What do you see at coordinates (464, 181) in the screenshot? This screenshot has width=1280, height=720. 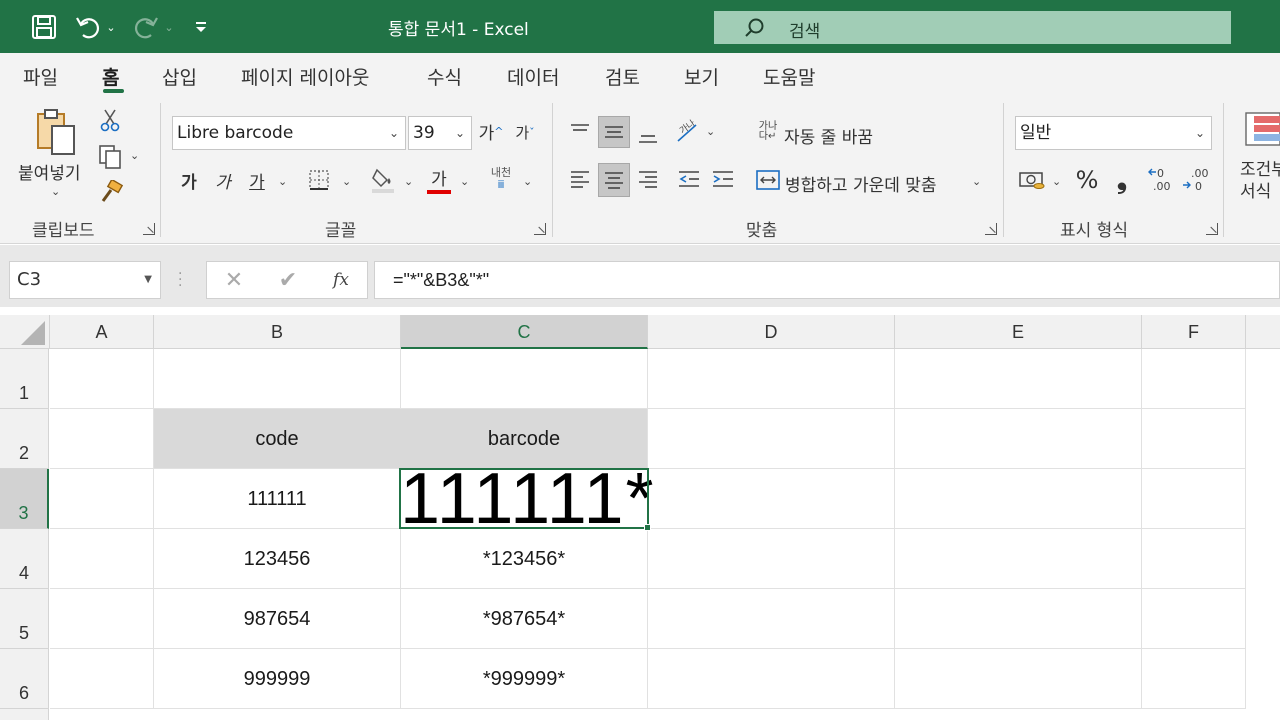 I see `font-color-dropdown-icon: ⌄` at bounding box center [464, 181].